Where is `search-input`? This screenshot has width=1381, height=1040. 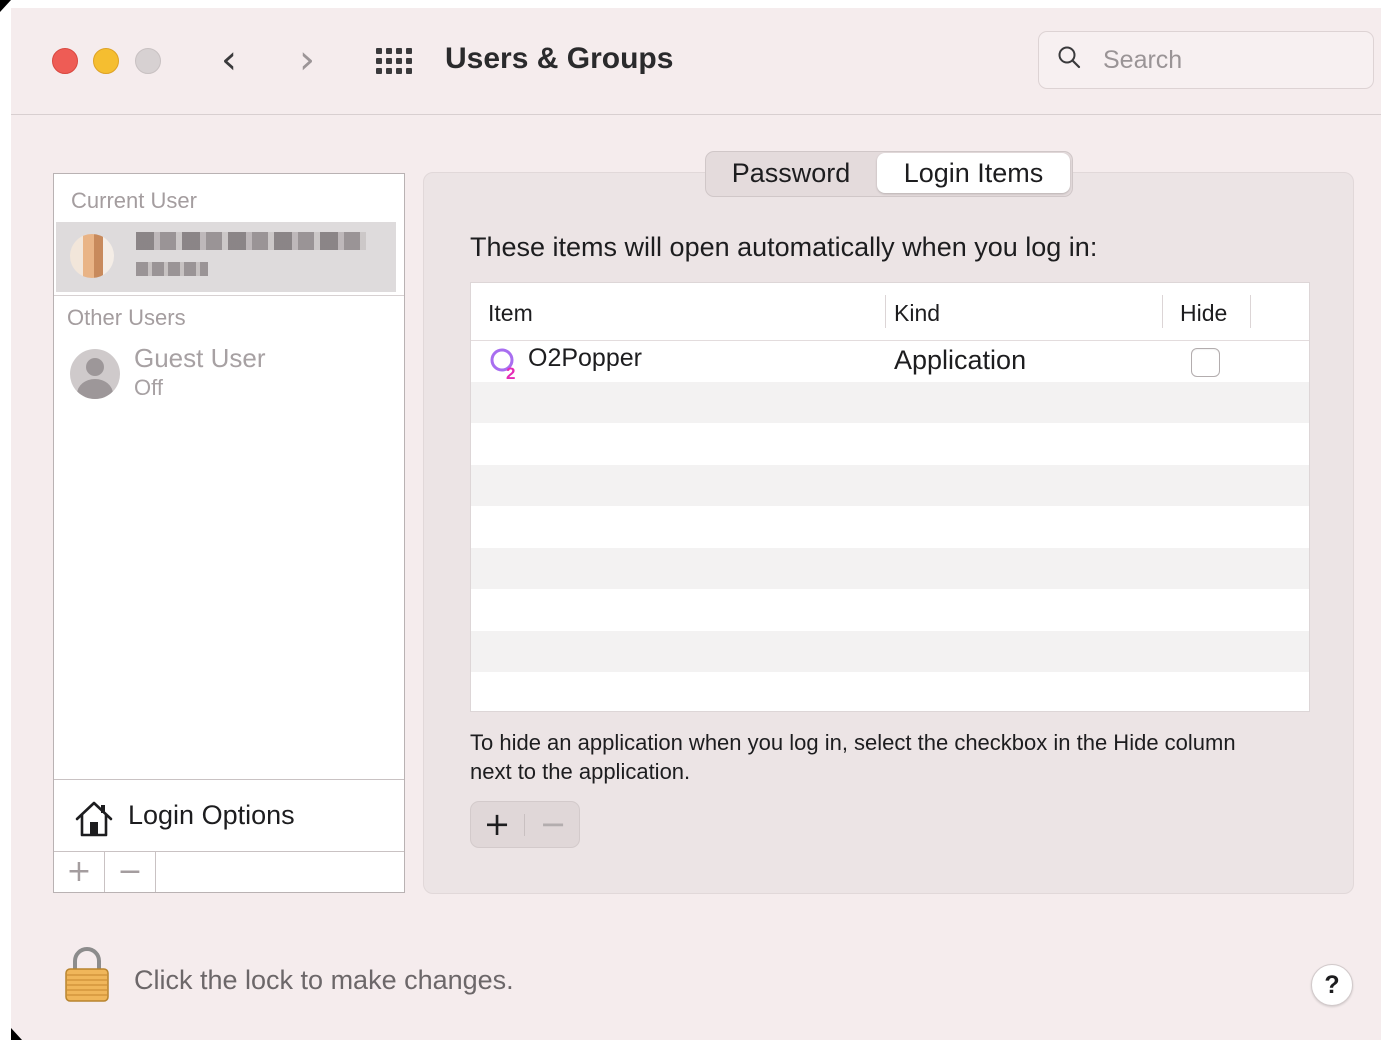 search-input is located at coordinates (1233, 60).